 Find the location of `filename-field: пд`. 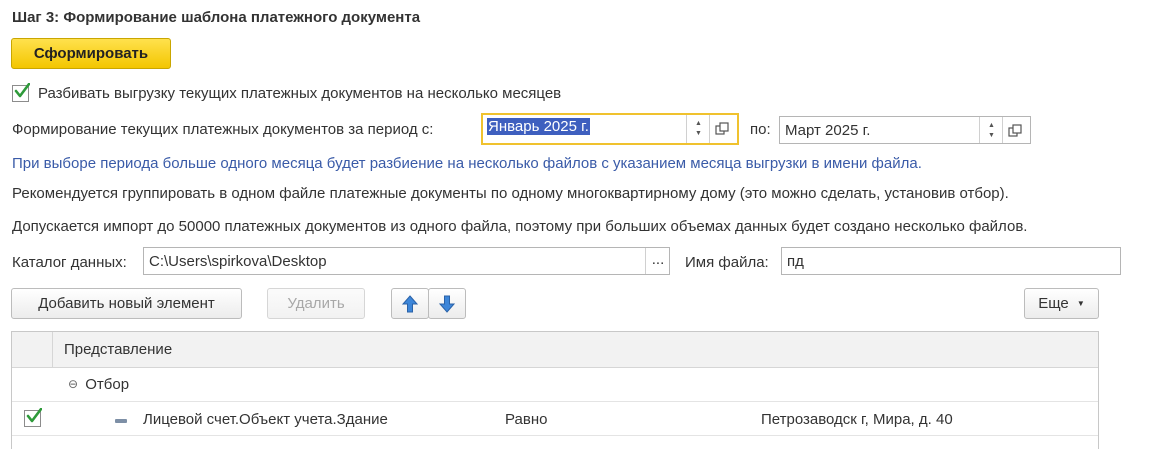

filename-field: пд is located at coordinates (951, 261).